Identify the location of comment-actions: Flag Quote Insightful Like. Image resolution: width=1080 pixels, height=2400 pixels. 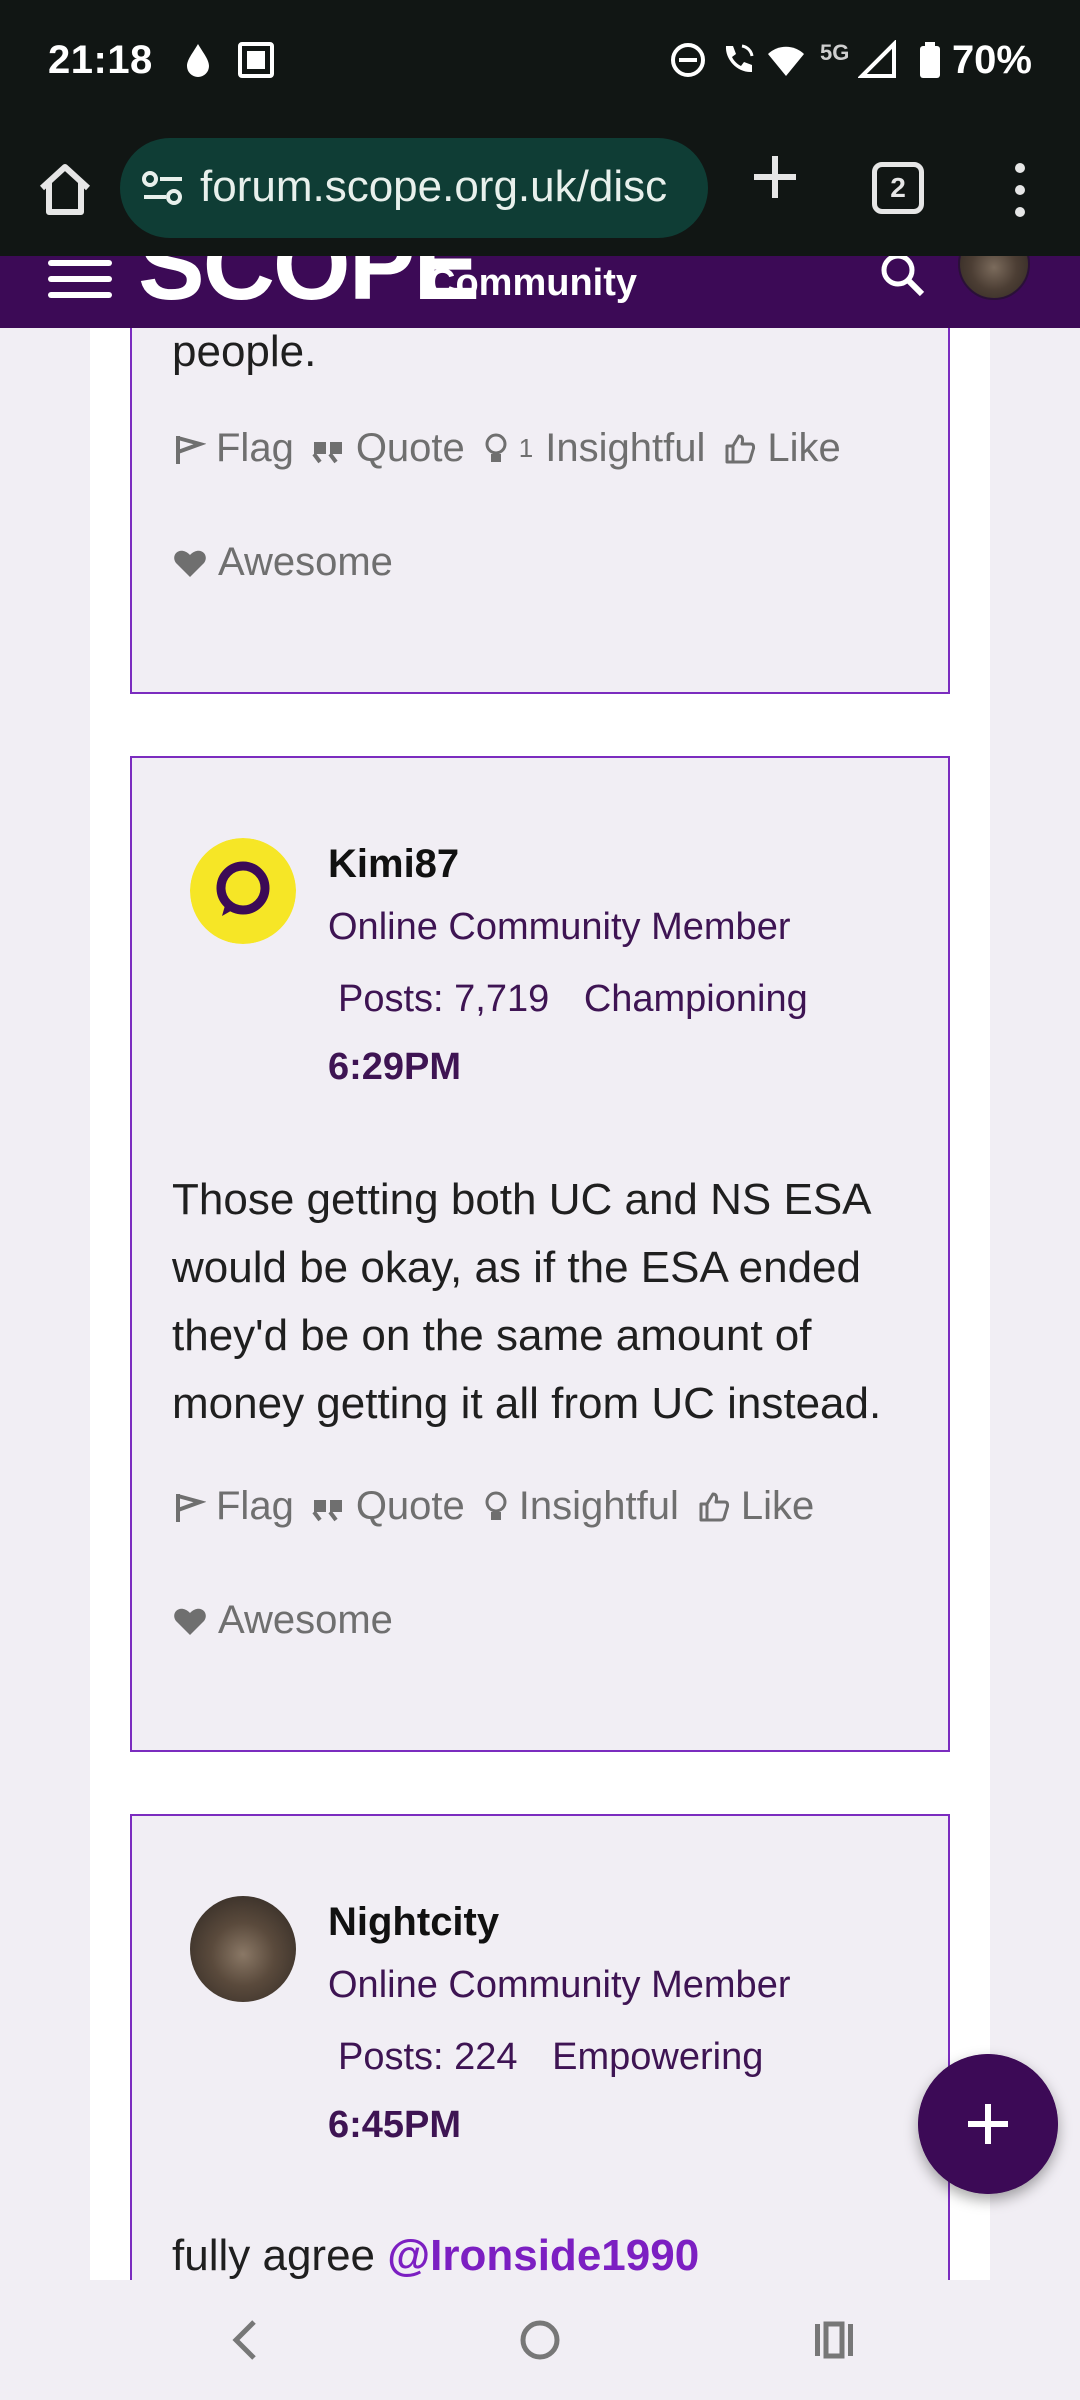
(502, 1506).